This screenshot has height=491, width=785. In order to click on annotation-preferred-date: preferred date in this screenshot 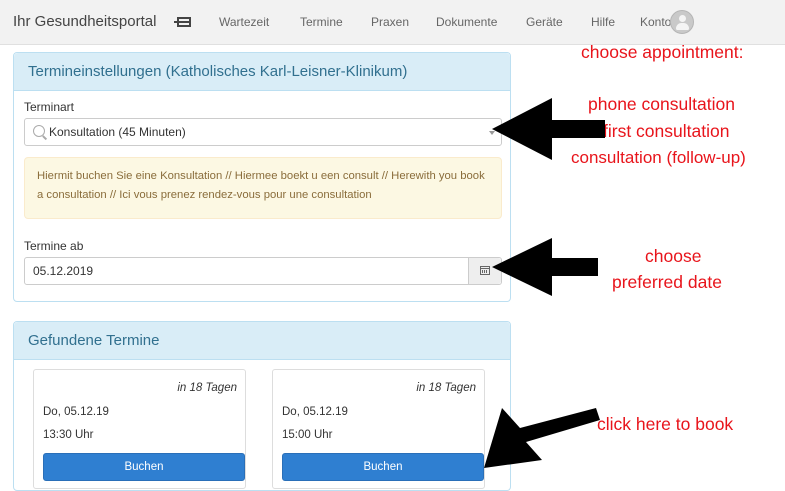, I will do `click(667, 282)`.